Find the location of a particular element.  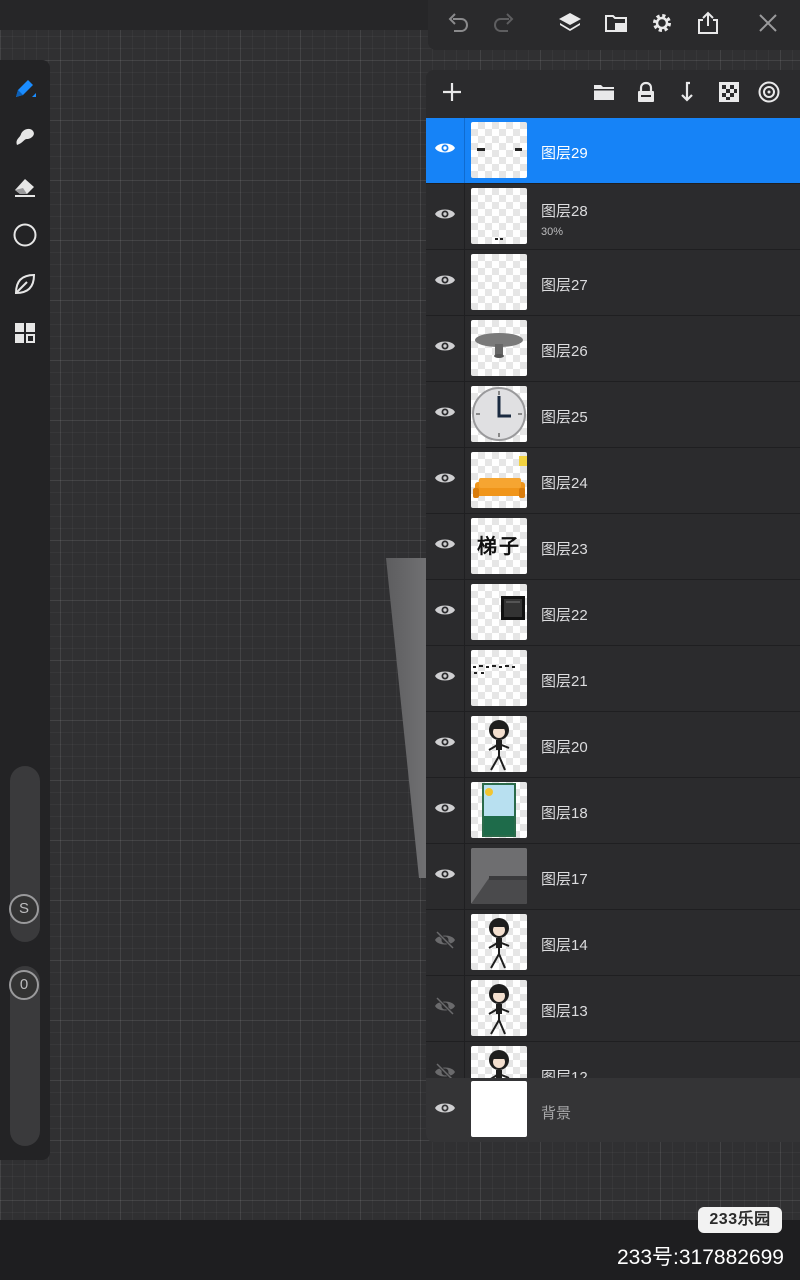

share-icon is located at coordinates (708, 25).